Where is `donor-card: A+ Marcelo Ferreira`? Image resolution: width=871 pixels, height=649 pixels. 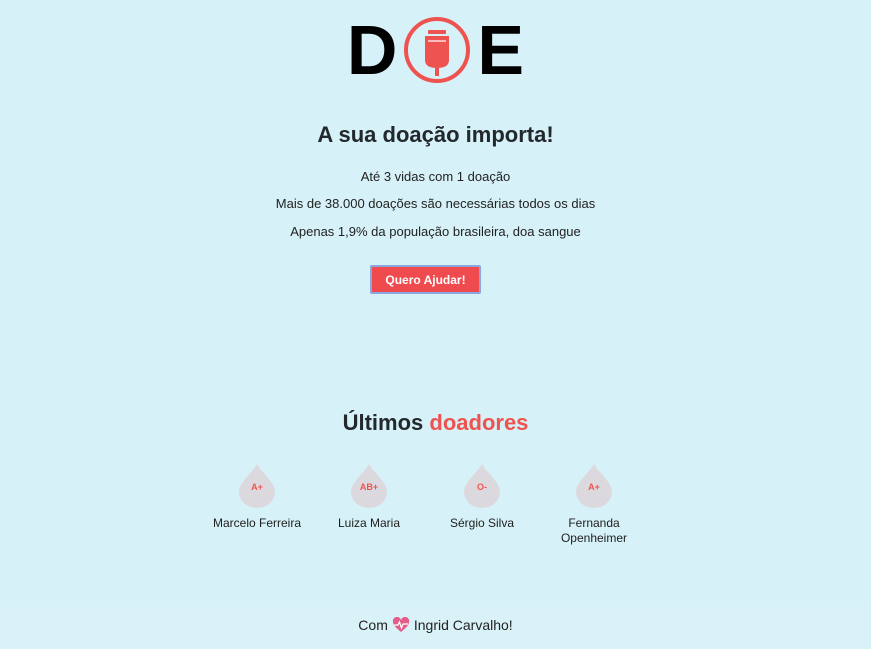
donor-card: A+ Marcelo Ferreira is located at coordinates (257, 496).